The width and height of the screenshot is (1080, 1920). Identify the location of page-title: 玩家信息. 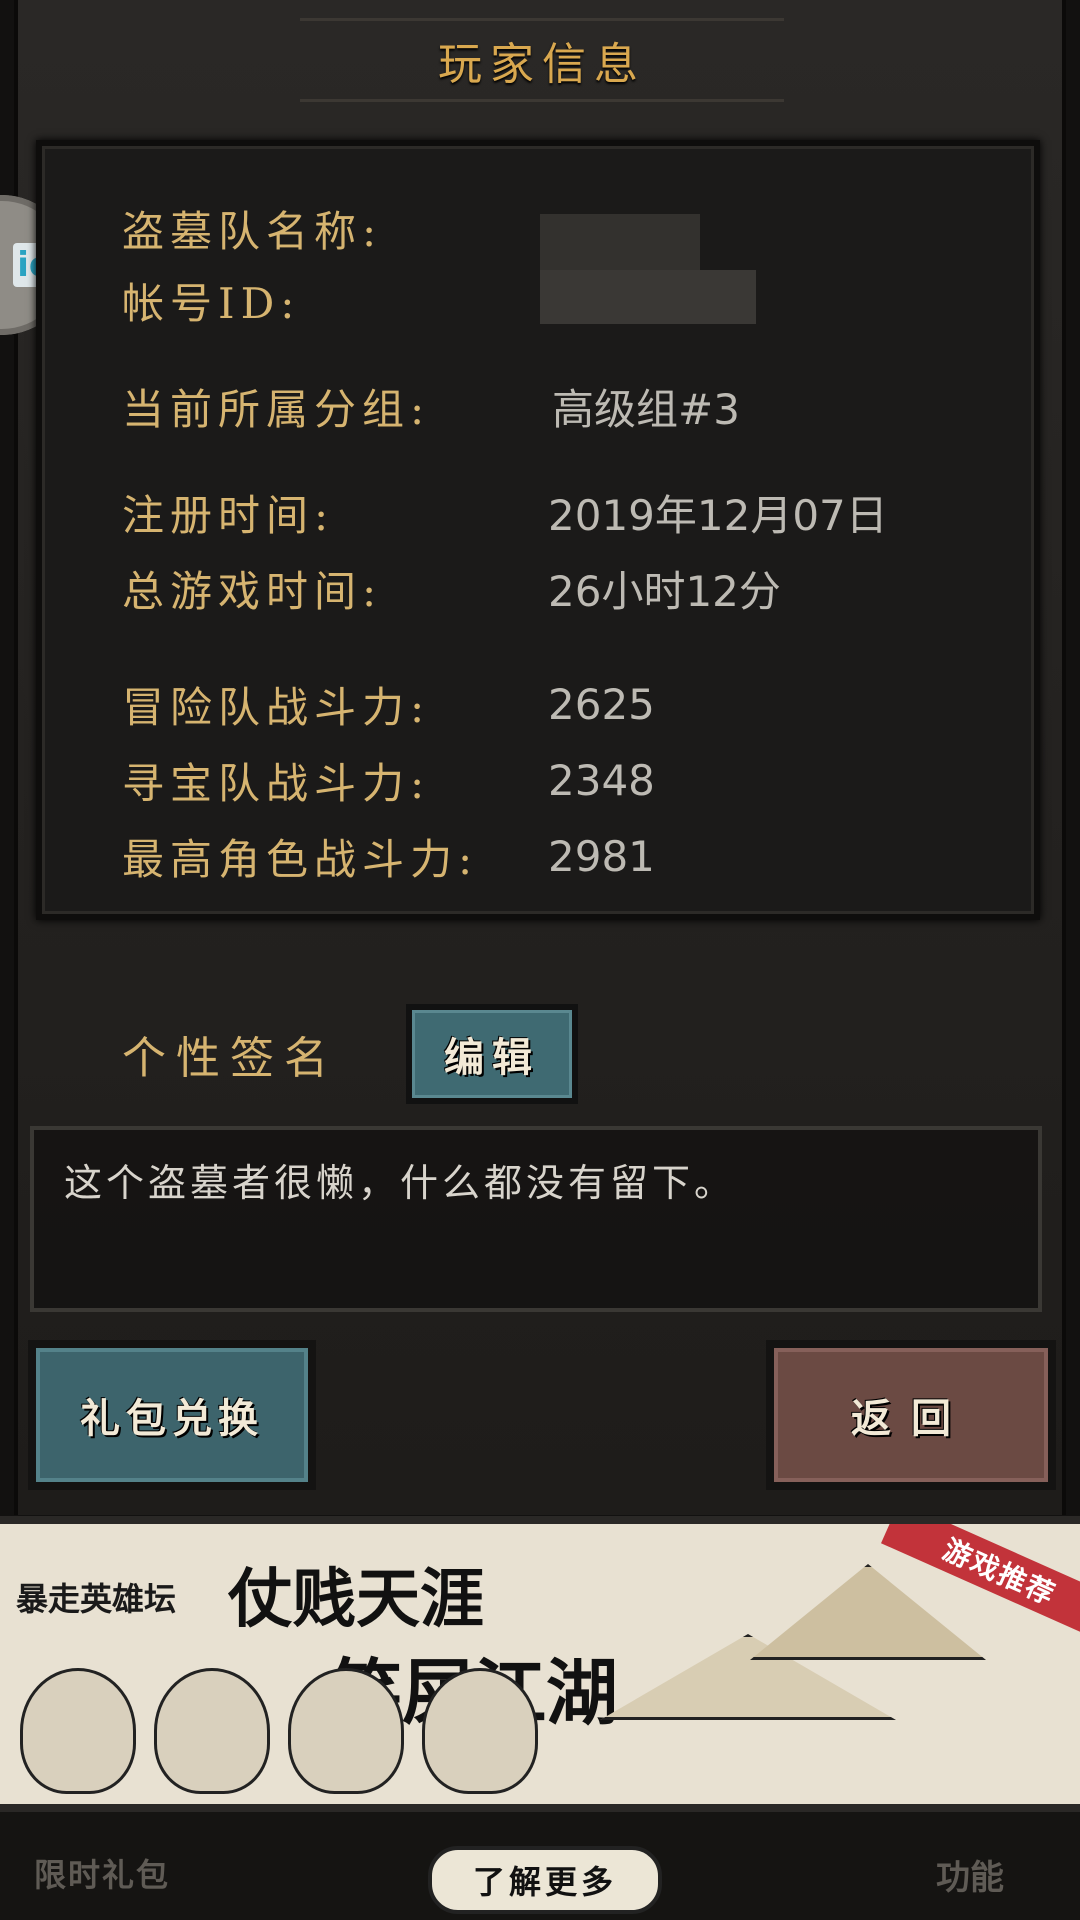
(542, 64).